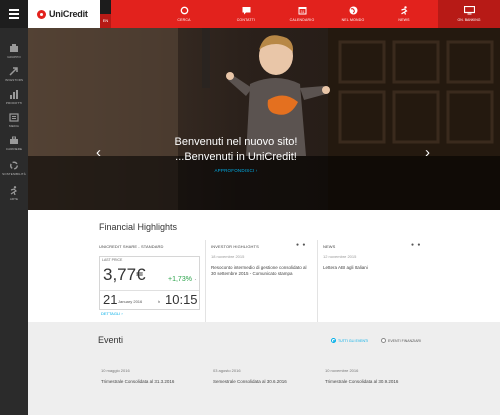 This screenshot has width=500, height=415. What do you see at coordinates (329, 246) in the screenshot?
I see `news-header: NEWS` at bounding box center [329, 246].